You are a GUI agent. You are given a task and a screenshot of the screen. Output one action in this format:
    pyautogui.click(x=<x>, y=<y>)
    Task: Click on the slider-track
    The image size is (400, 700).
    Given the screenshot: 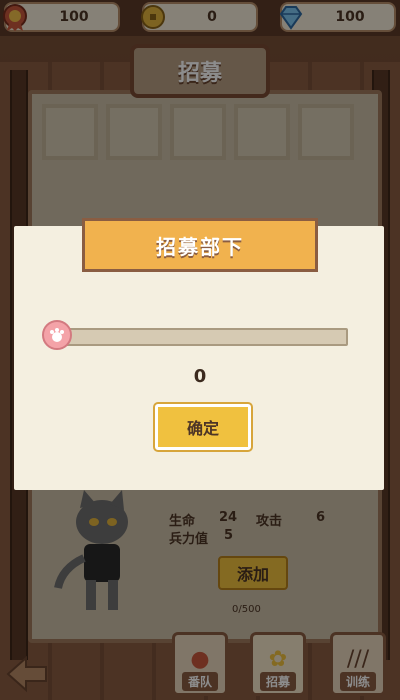 What is the action you would take?
    pyautogui.click(x=199, y=337)
    